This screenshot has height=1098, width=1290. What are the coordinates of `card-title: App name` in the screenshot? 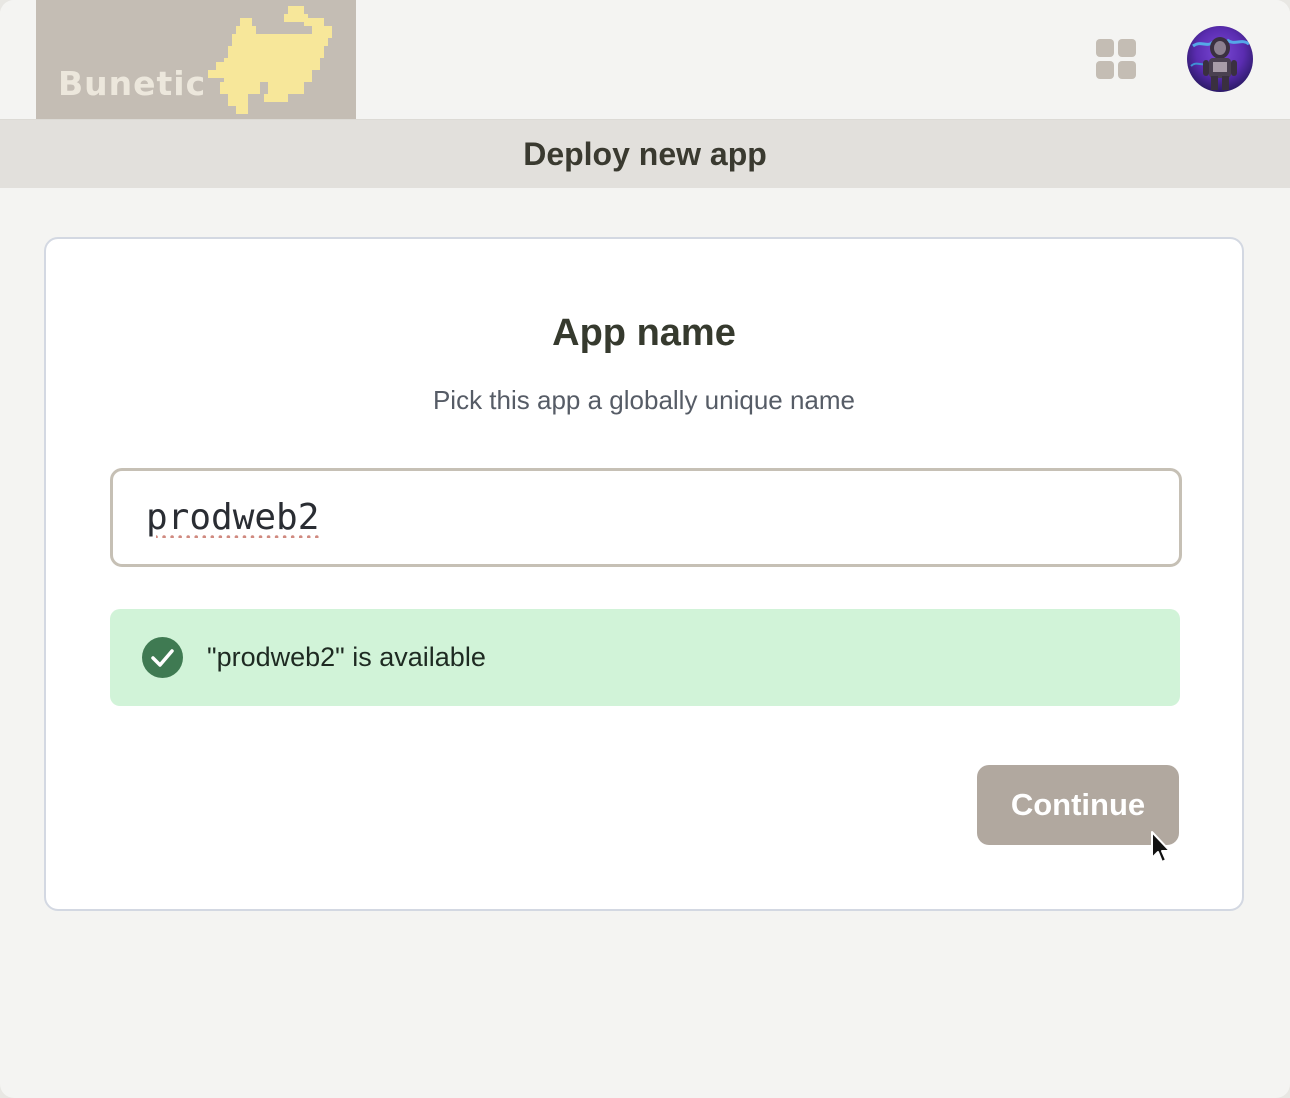 It's located at (644, 333).